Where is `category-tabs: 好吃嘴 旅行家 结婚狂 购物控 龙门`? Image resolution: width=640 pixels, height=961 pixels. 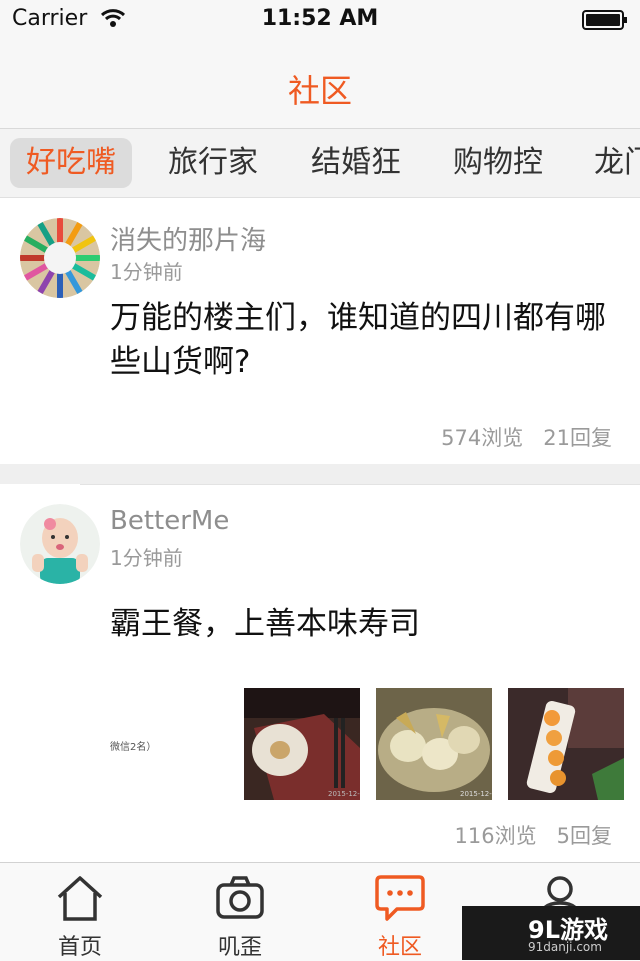 category-tabs: 好吃嘴 旅行家 结婚狂 购物控 龙门 is located at coordinates (320, 163).